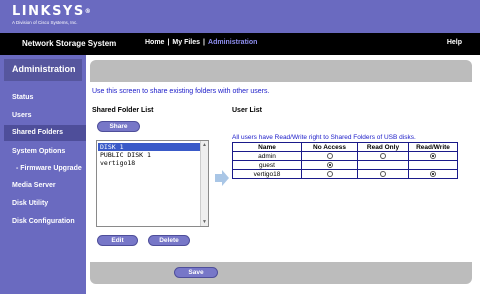  Describe the element at coordinates (38, 151) in the screenshot. I see `sidebar-item-system-options: System Options` at that location.